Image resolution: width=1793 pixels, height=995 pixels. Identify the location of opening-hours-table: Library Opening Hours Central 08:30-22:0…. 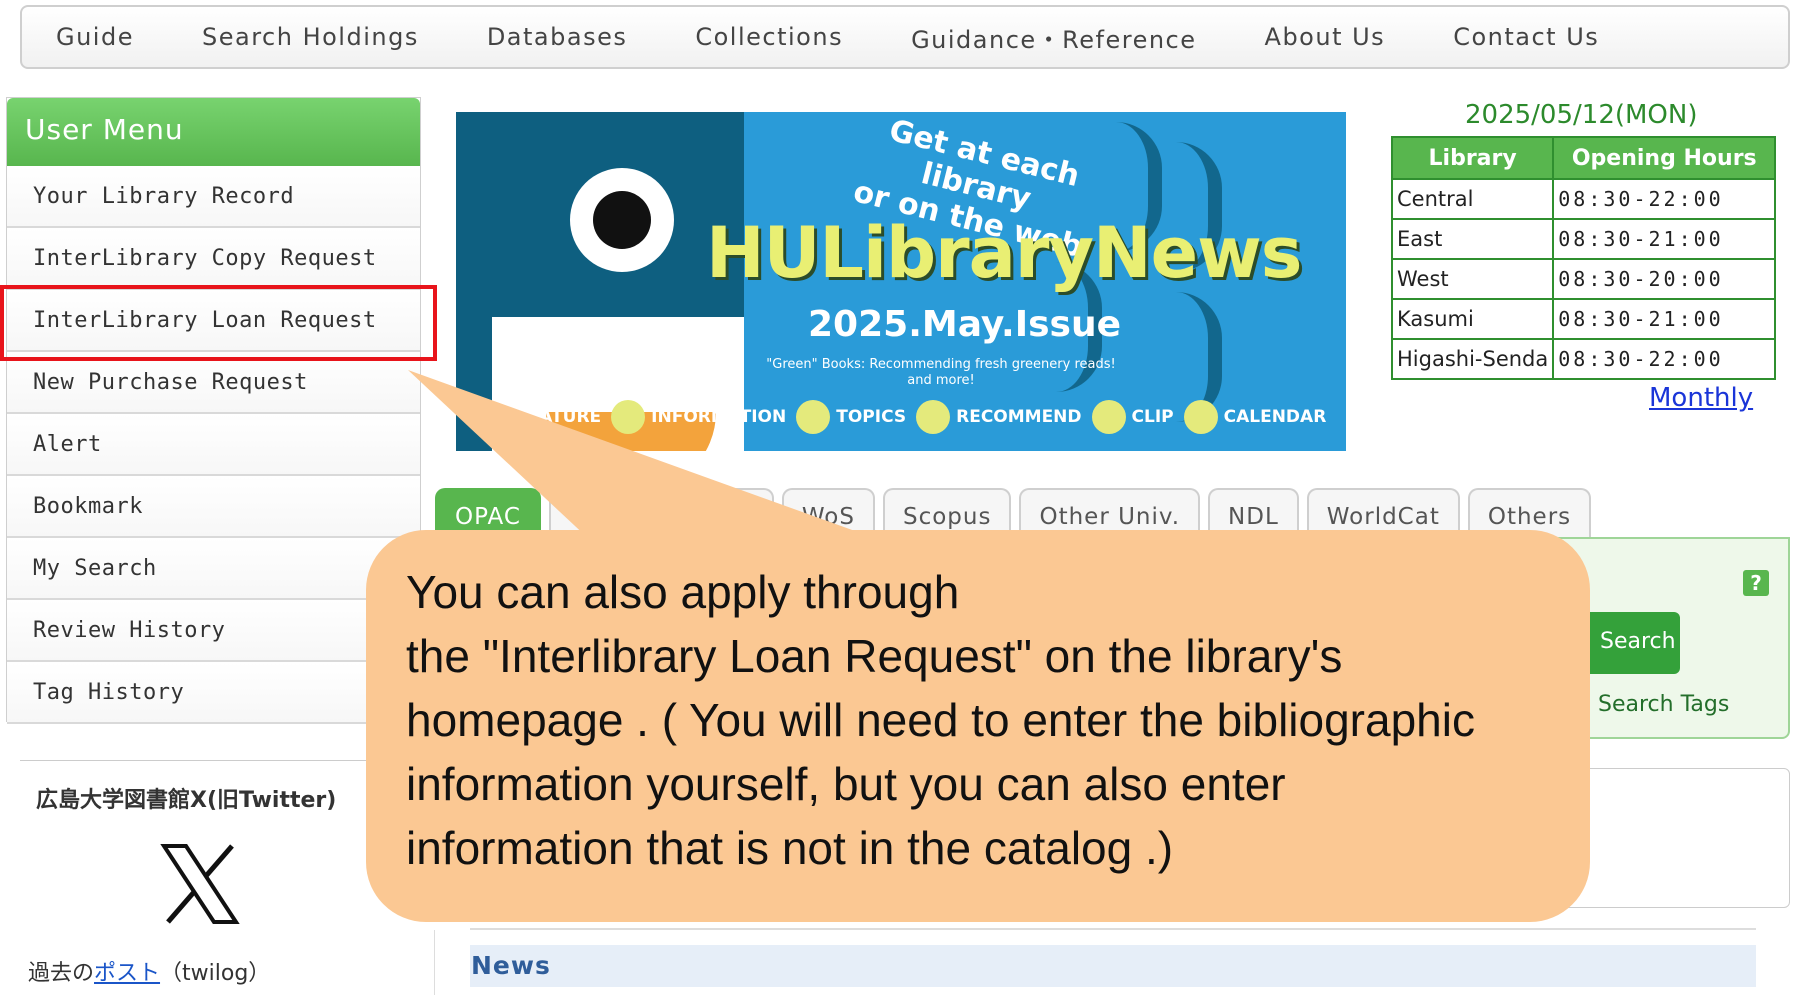
(1583, 258).